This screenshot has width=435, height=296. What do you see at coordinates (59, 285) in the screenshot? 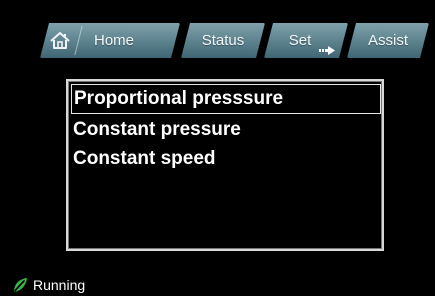
I see `status-label: Running` at bounding box center [59, 285].